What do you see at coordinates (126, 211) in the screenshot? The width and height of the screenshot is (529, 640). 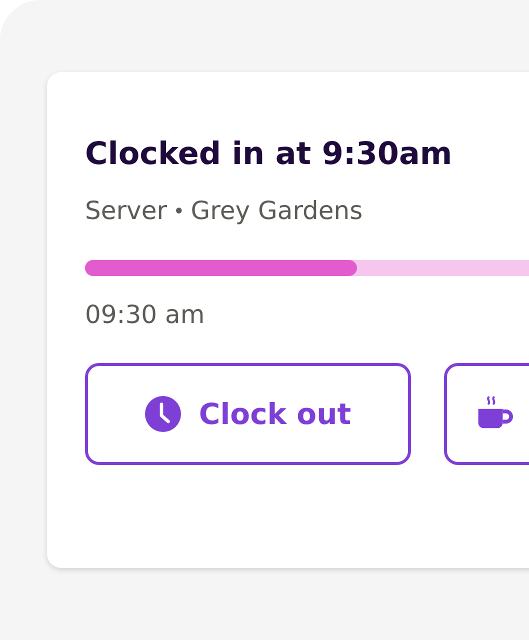 I see `role-text: Server` at bounding box center [126, 211].